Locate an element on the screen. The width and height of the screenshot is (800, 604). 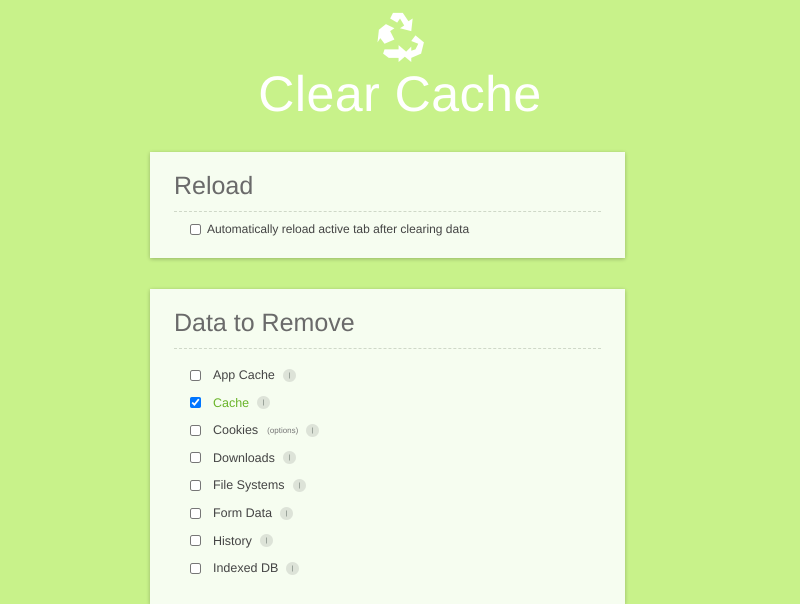
page-title: Clear Cache is located at coordinates (400, 94).